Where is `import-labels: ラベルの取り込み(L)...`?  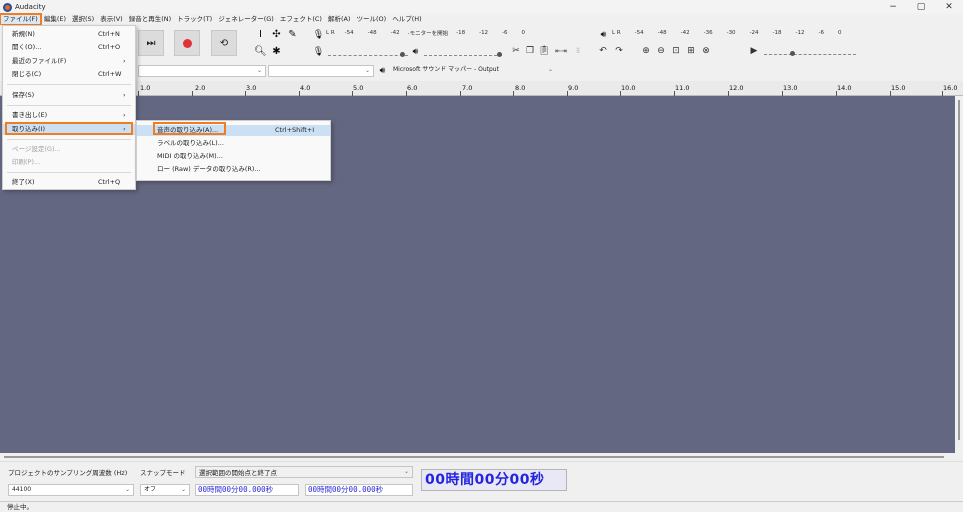 import-labels: ラベルの取り込み(L)... is located at coordinates (233, 143).